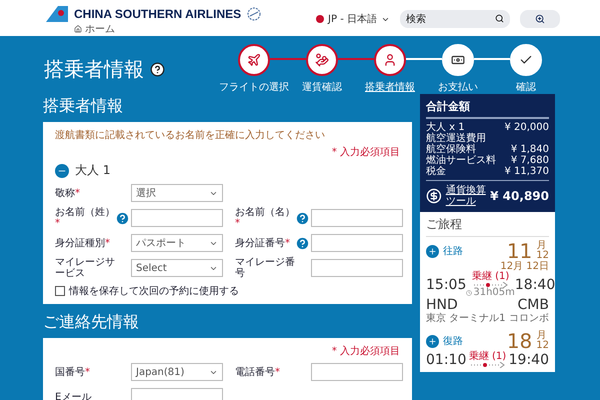 This screenshot has height=400, width=600. Describe the element at coordinates (529, 318) in the screenshot. I see `city-name: コロンボ` at that location.